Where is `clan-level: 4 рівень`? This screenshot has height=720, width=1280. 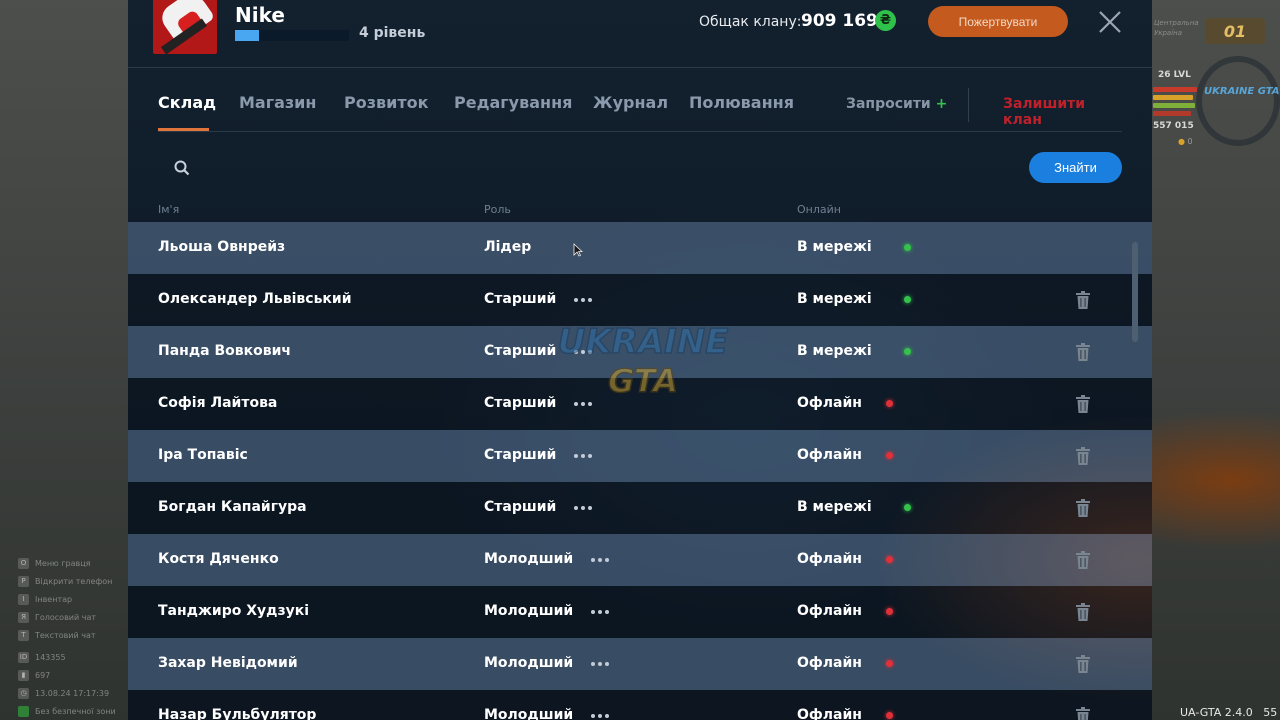 clan-level: 4 рівень is located at coordinates (392, 33).